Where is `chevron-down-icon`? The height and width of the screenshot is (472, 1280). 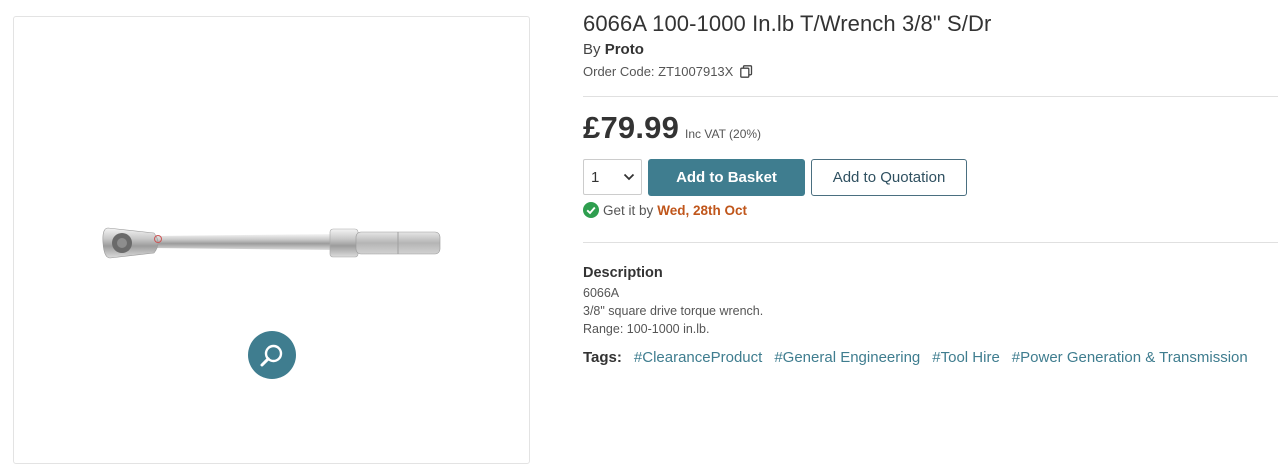
chevron-down-icon is located at coordinates (629, 177).